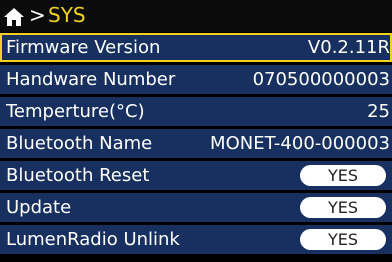 The width and height of the screenshot is (392, 262). Describe the element at coordinates (343, 239) in the screenshot. I see `lumenradio-unlink-yes-button: YES` at that location.